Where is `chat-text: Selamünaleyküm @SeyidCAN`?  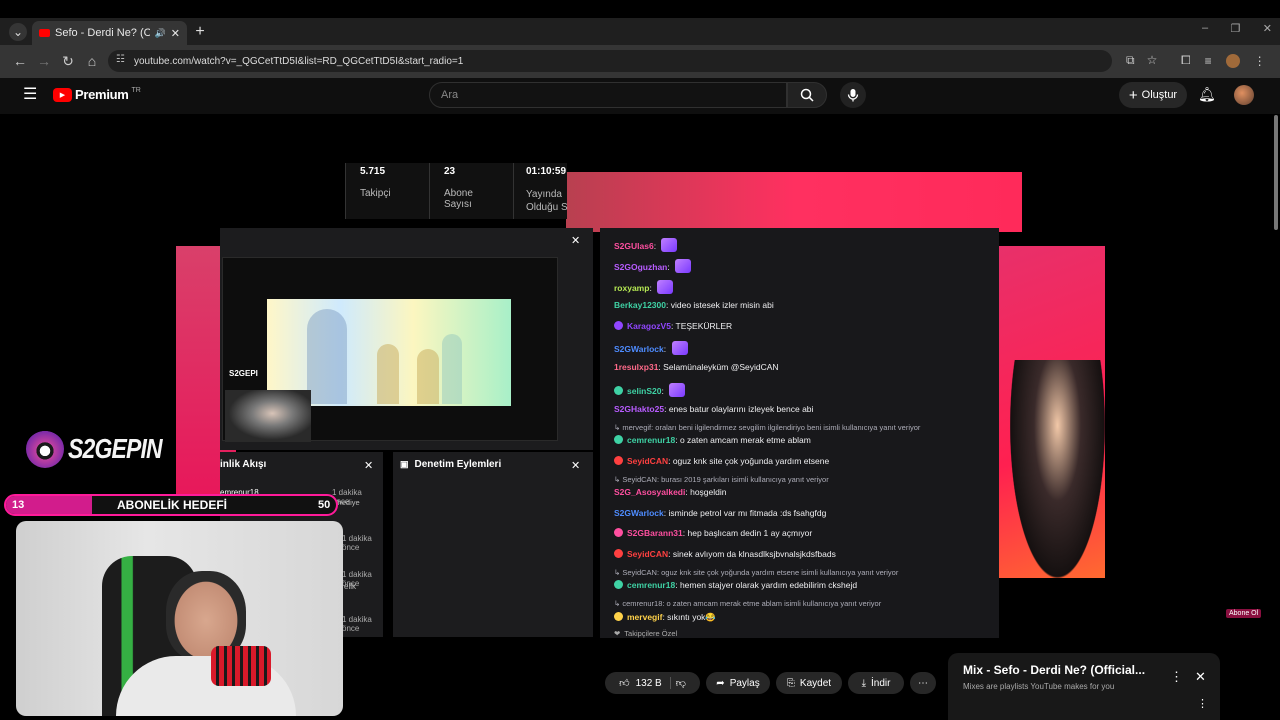
chat-text: Selamünaleyküm @SeyidCAN is located at coordinates (721, 367).